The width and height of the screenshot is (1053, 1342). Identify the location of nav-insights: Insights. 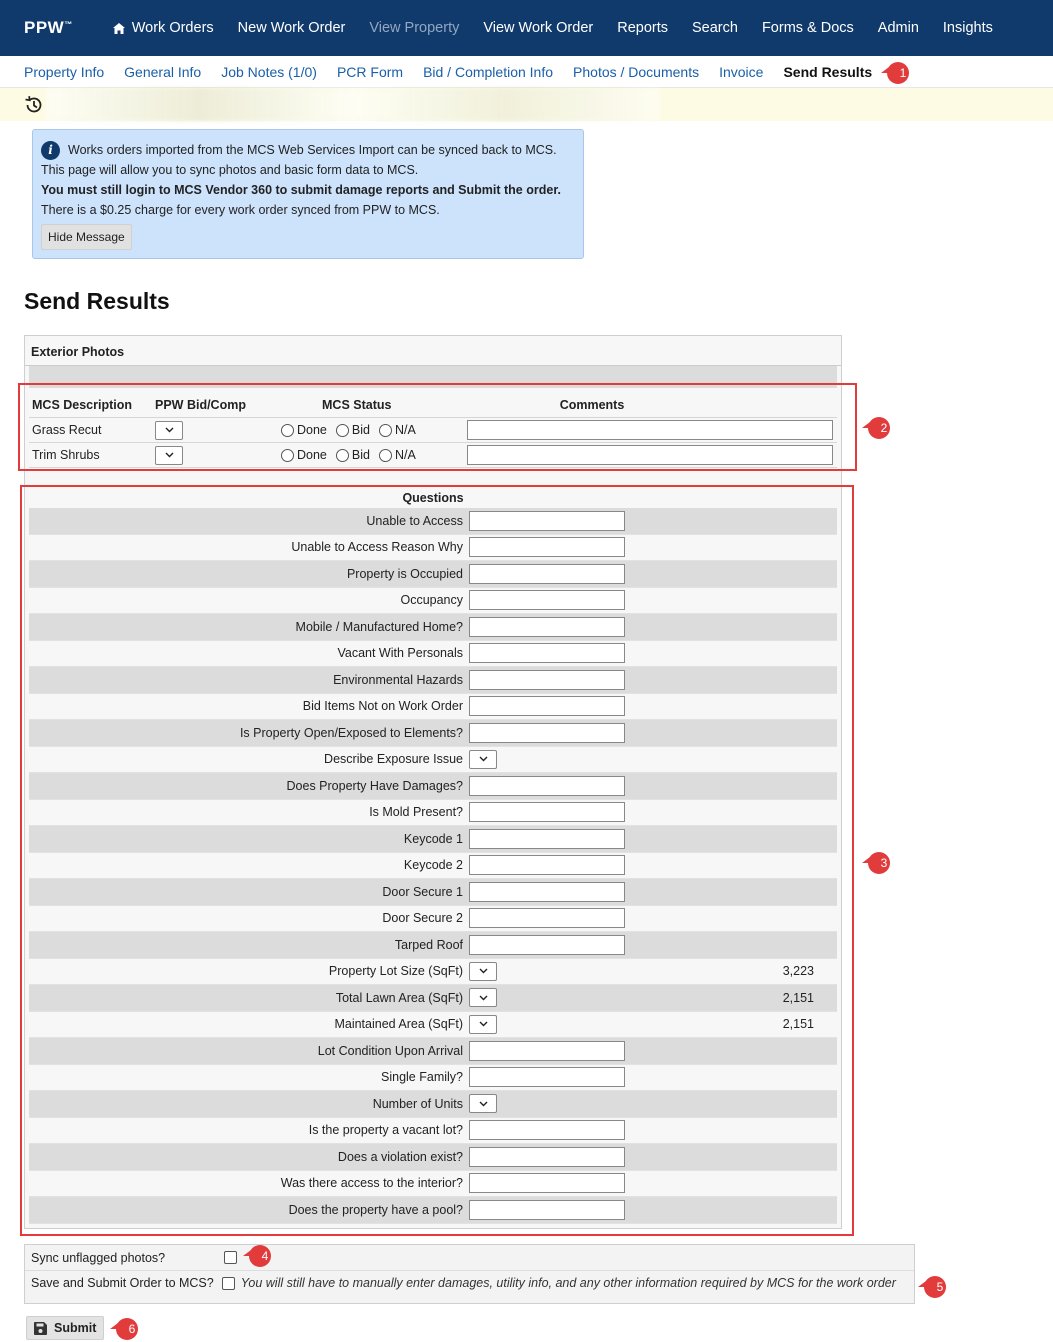
(968, 28).